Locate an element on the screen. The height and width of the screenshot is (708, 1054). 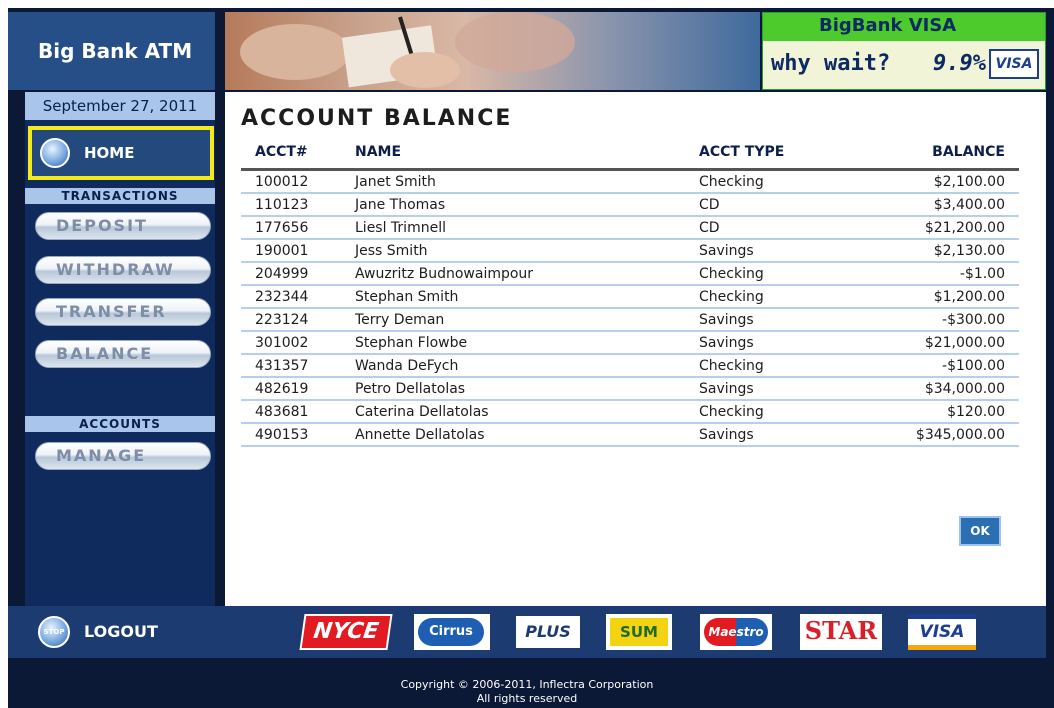
header-photo is located at coordinates (492, 51).